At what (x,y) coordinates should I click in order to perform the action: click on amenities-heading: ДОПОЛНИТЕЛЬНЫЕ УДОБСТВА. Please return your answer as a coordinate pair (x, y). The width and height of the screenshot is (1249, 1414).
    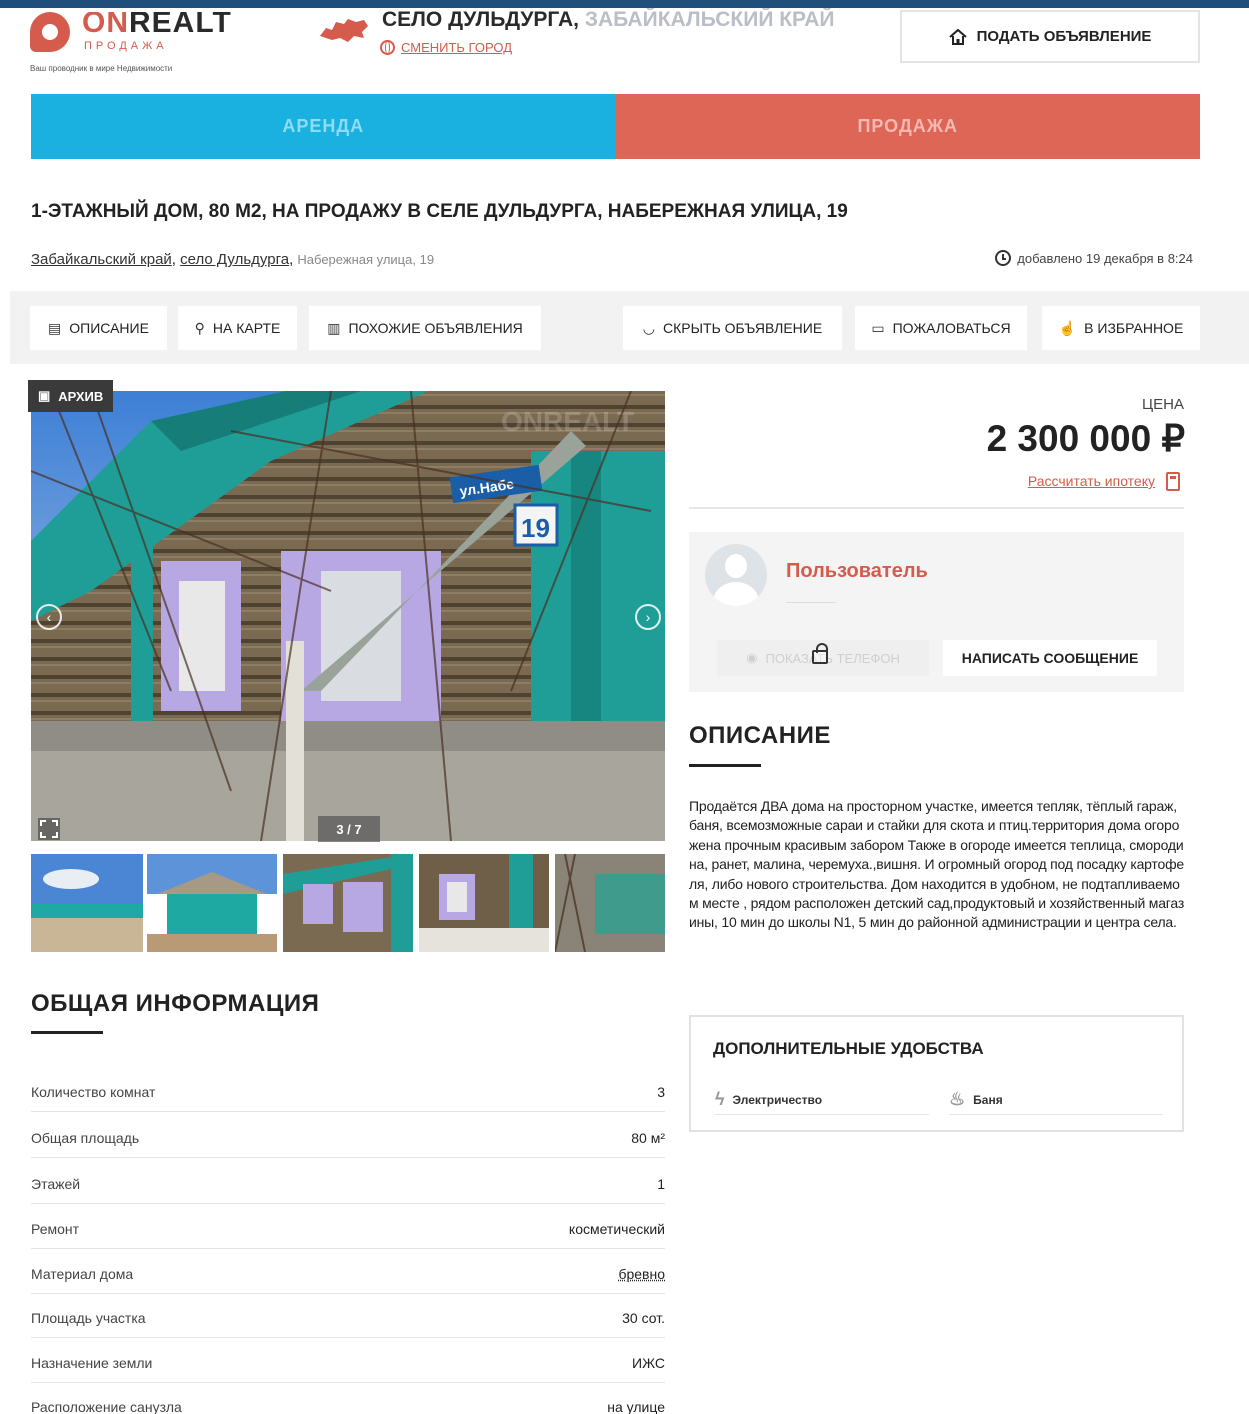
    Looking at the image, I should click on (848, 1048).